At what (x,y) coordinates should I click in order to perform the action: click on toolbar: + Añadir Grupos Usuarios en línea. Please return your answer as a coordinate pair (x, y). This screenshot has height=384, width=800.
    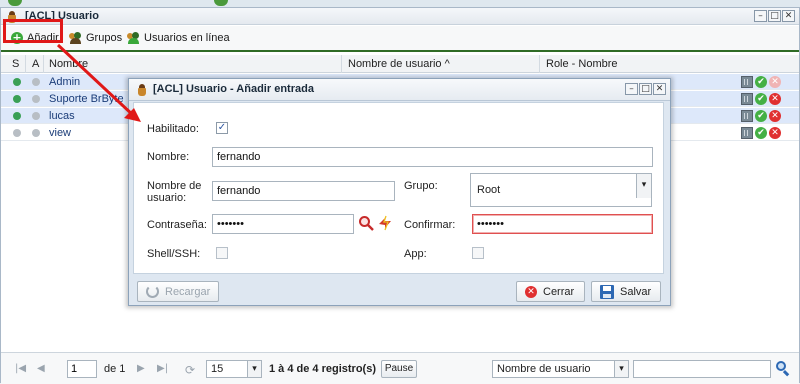
    Looking at the image, I should click on (400, 39).